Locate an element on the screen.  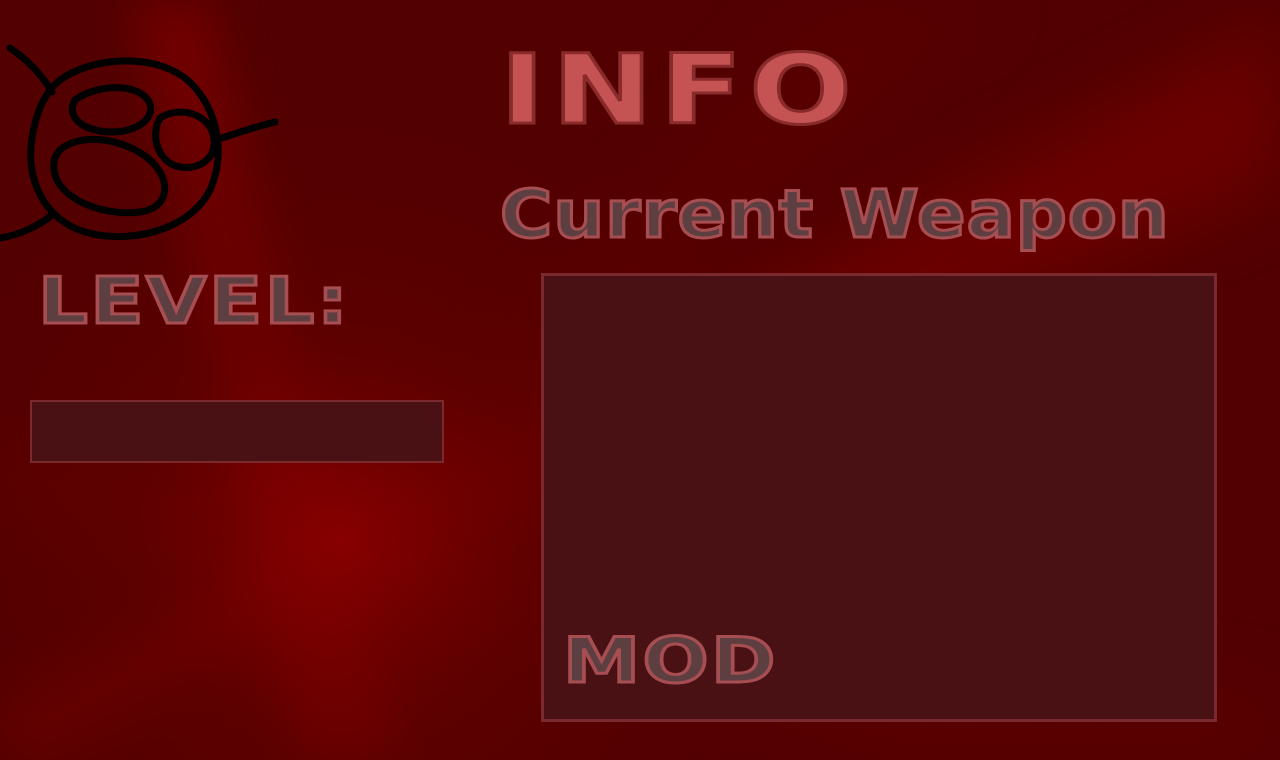
current-weapon-title: Current Weapon is located at coordinates (834, 214).